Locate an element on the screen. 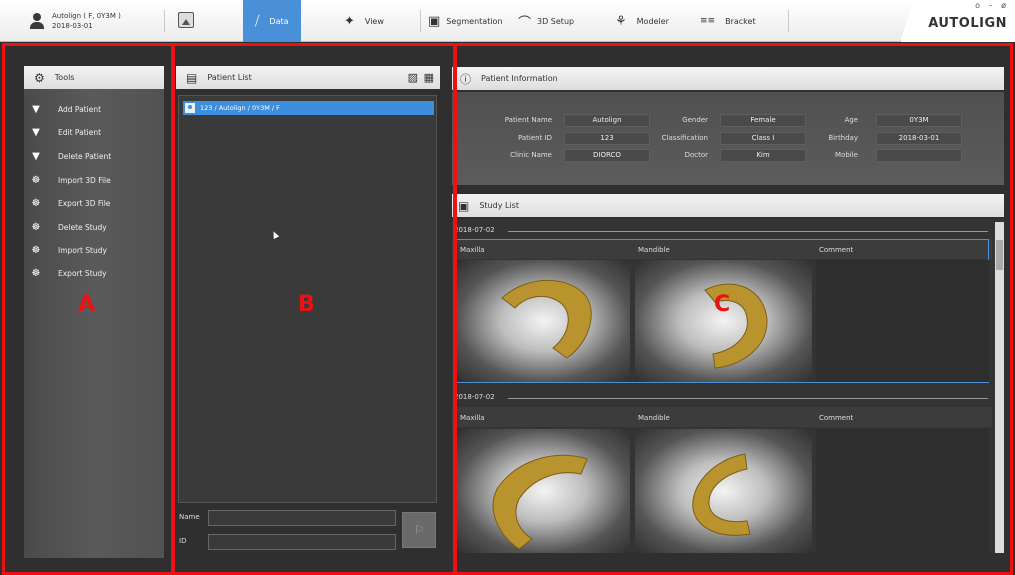 Image resolution: width=1015 pixels, height=575 pixels. study-list-title: Study List is located at coordinates (499, 205).